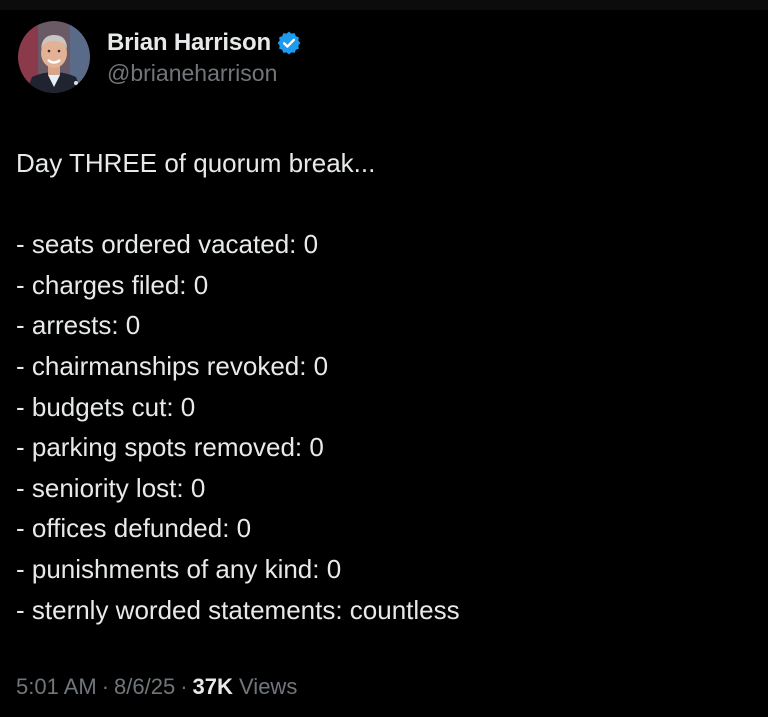 The image size is (768, 717). I want to click on author-block: Brian Harrison @brianeharrison, so click(204, 57).